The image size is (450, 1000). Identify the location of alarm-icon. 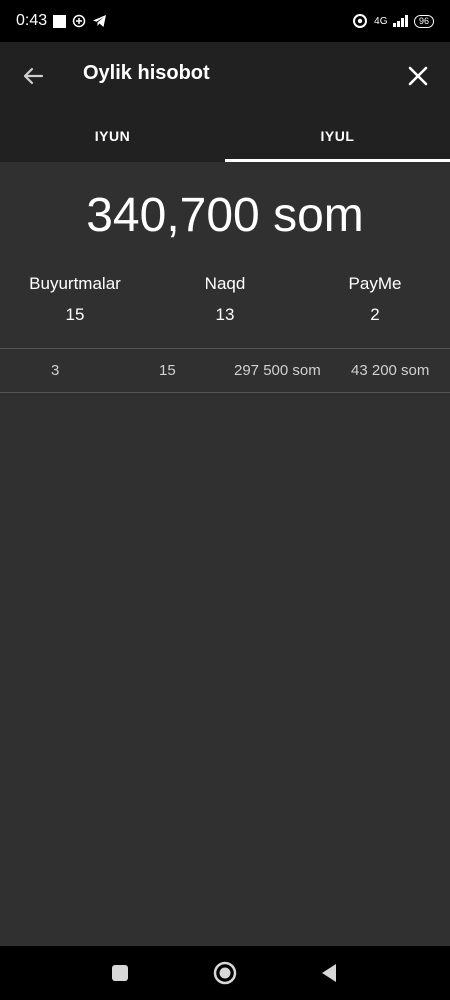
(360, 21).